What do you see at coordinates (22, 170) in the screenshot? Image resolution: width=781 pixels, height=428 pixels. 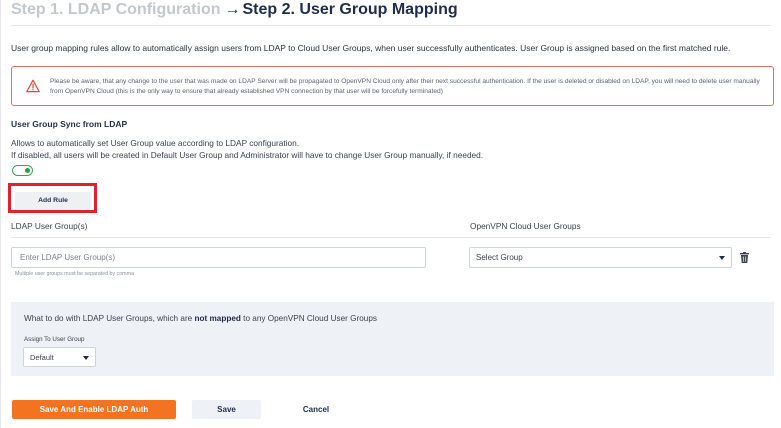 I see `sync-toggle` at bounding box center [22, 170].